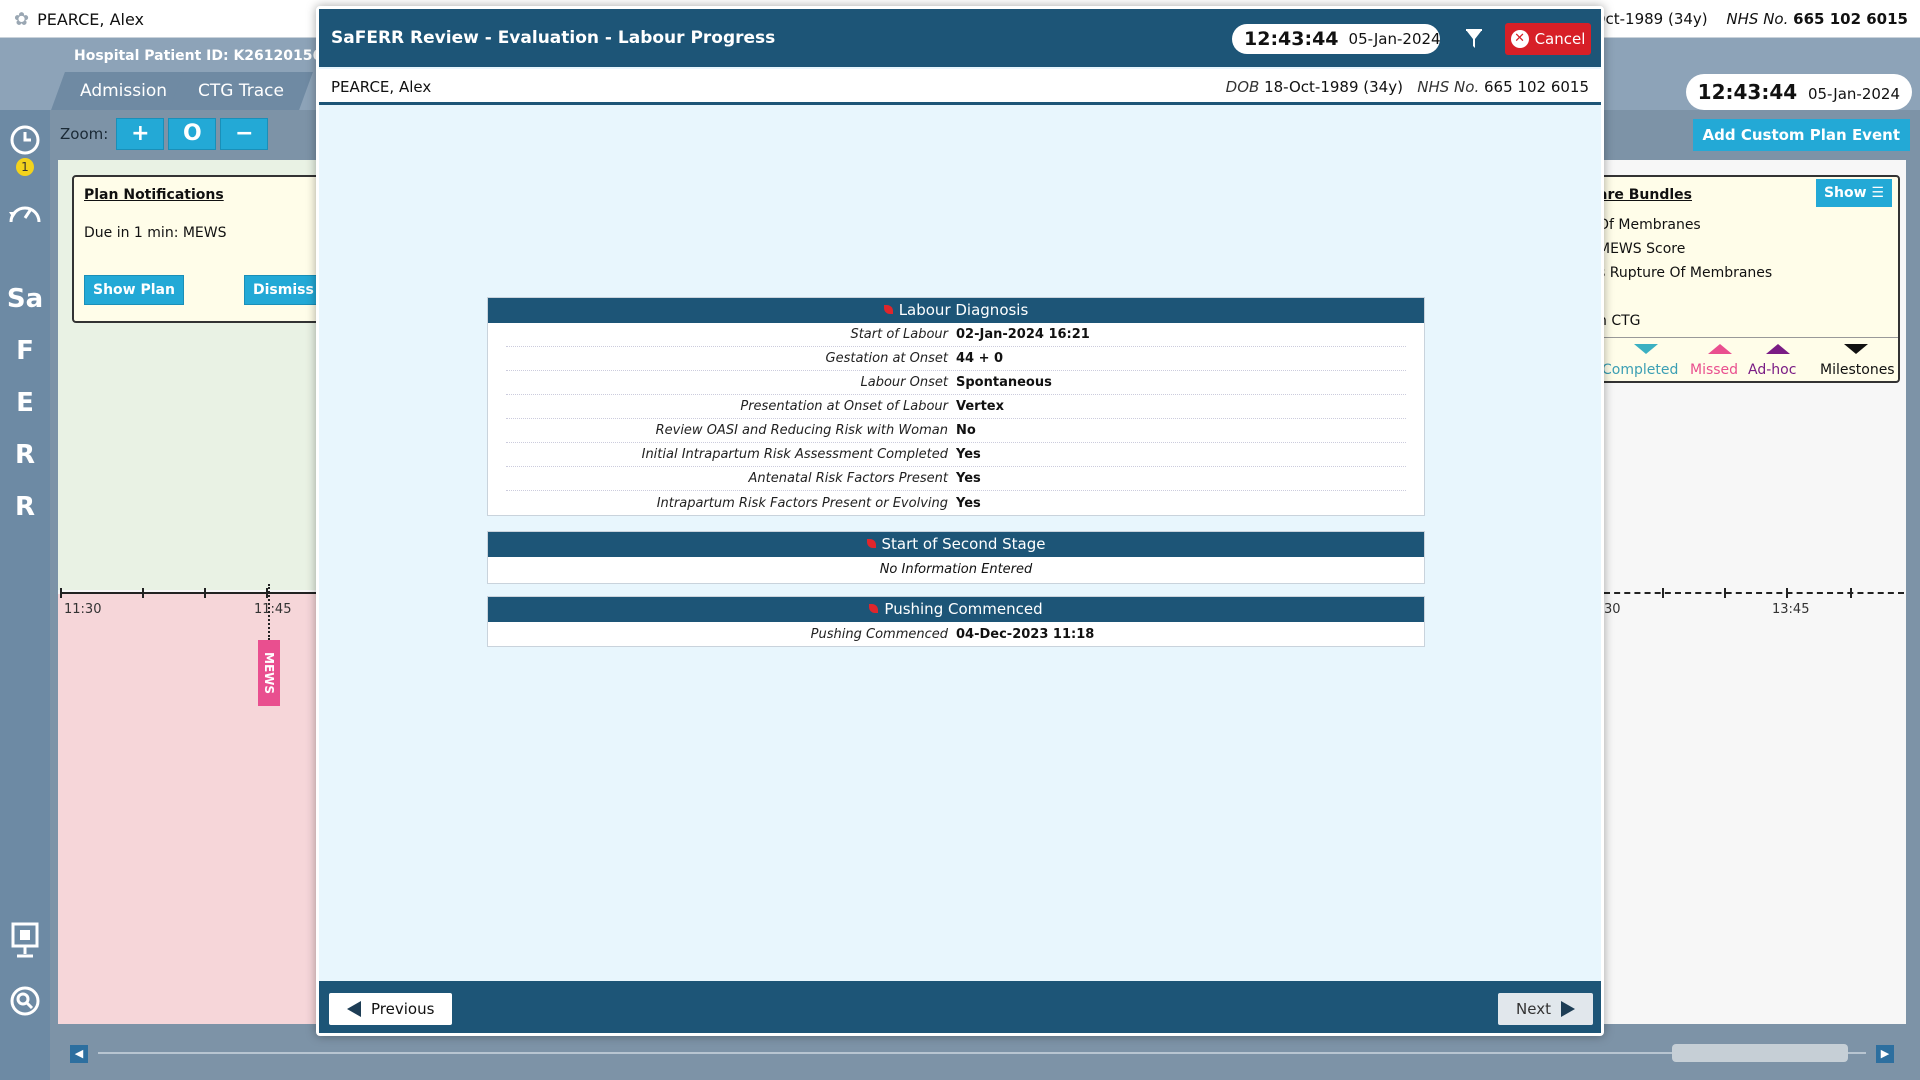 Image resolution: width=1920 pixels, height=1080 pixels. I want to click on zoom-out-button: −, so click(244, 134).